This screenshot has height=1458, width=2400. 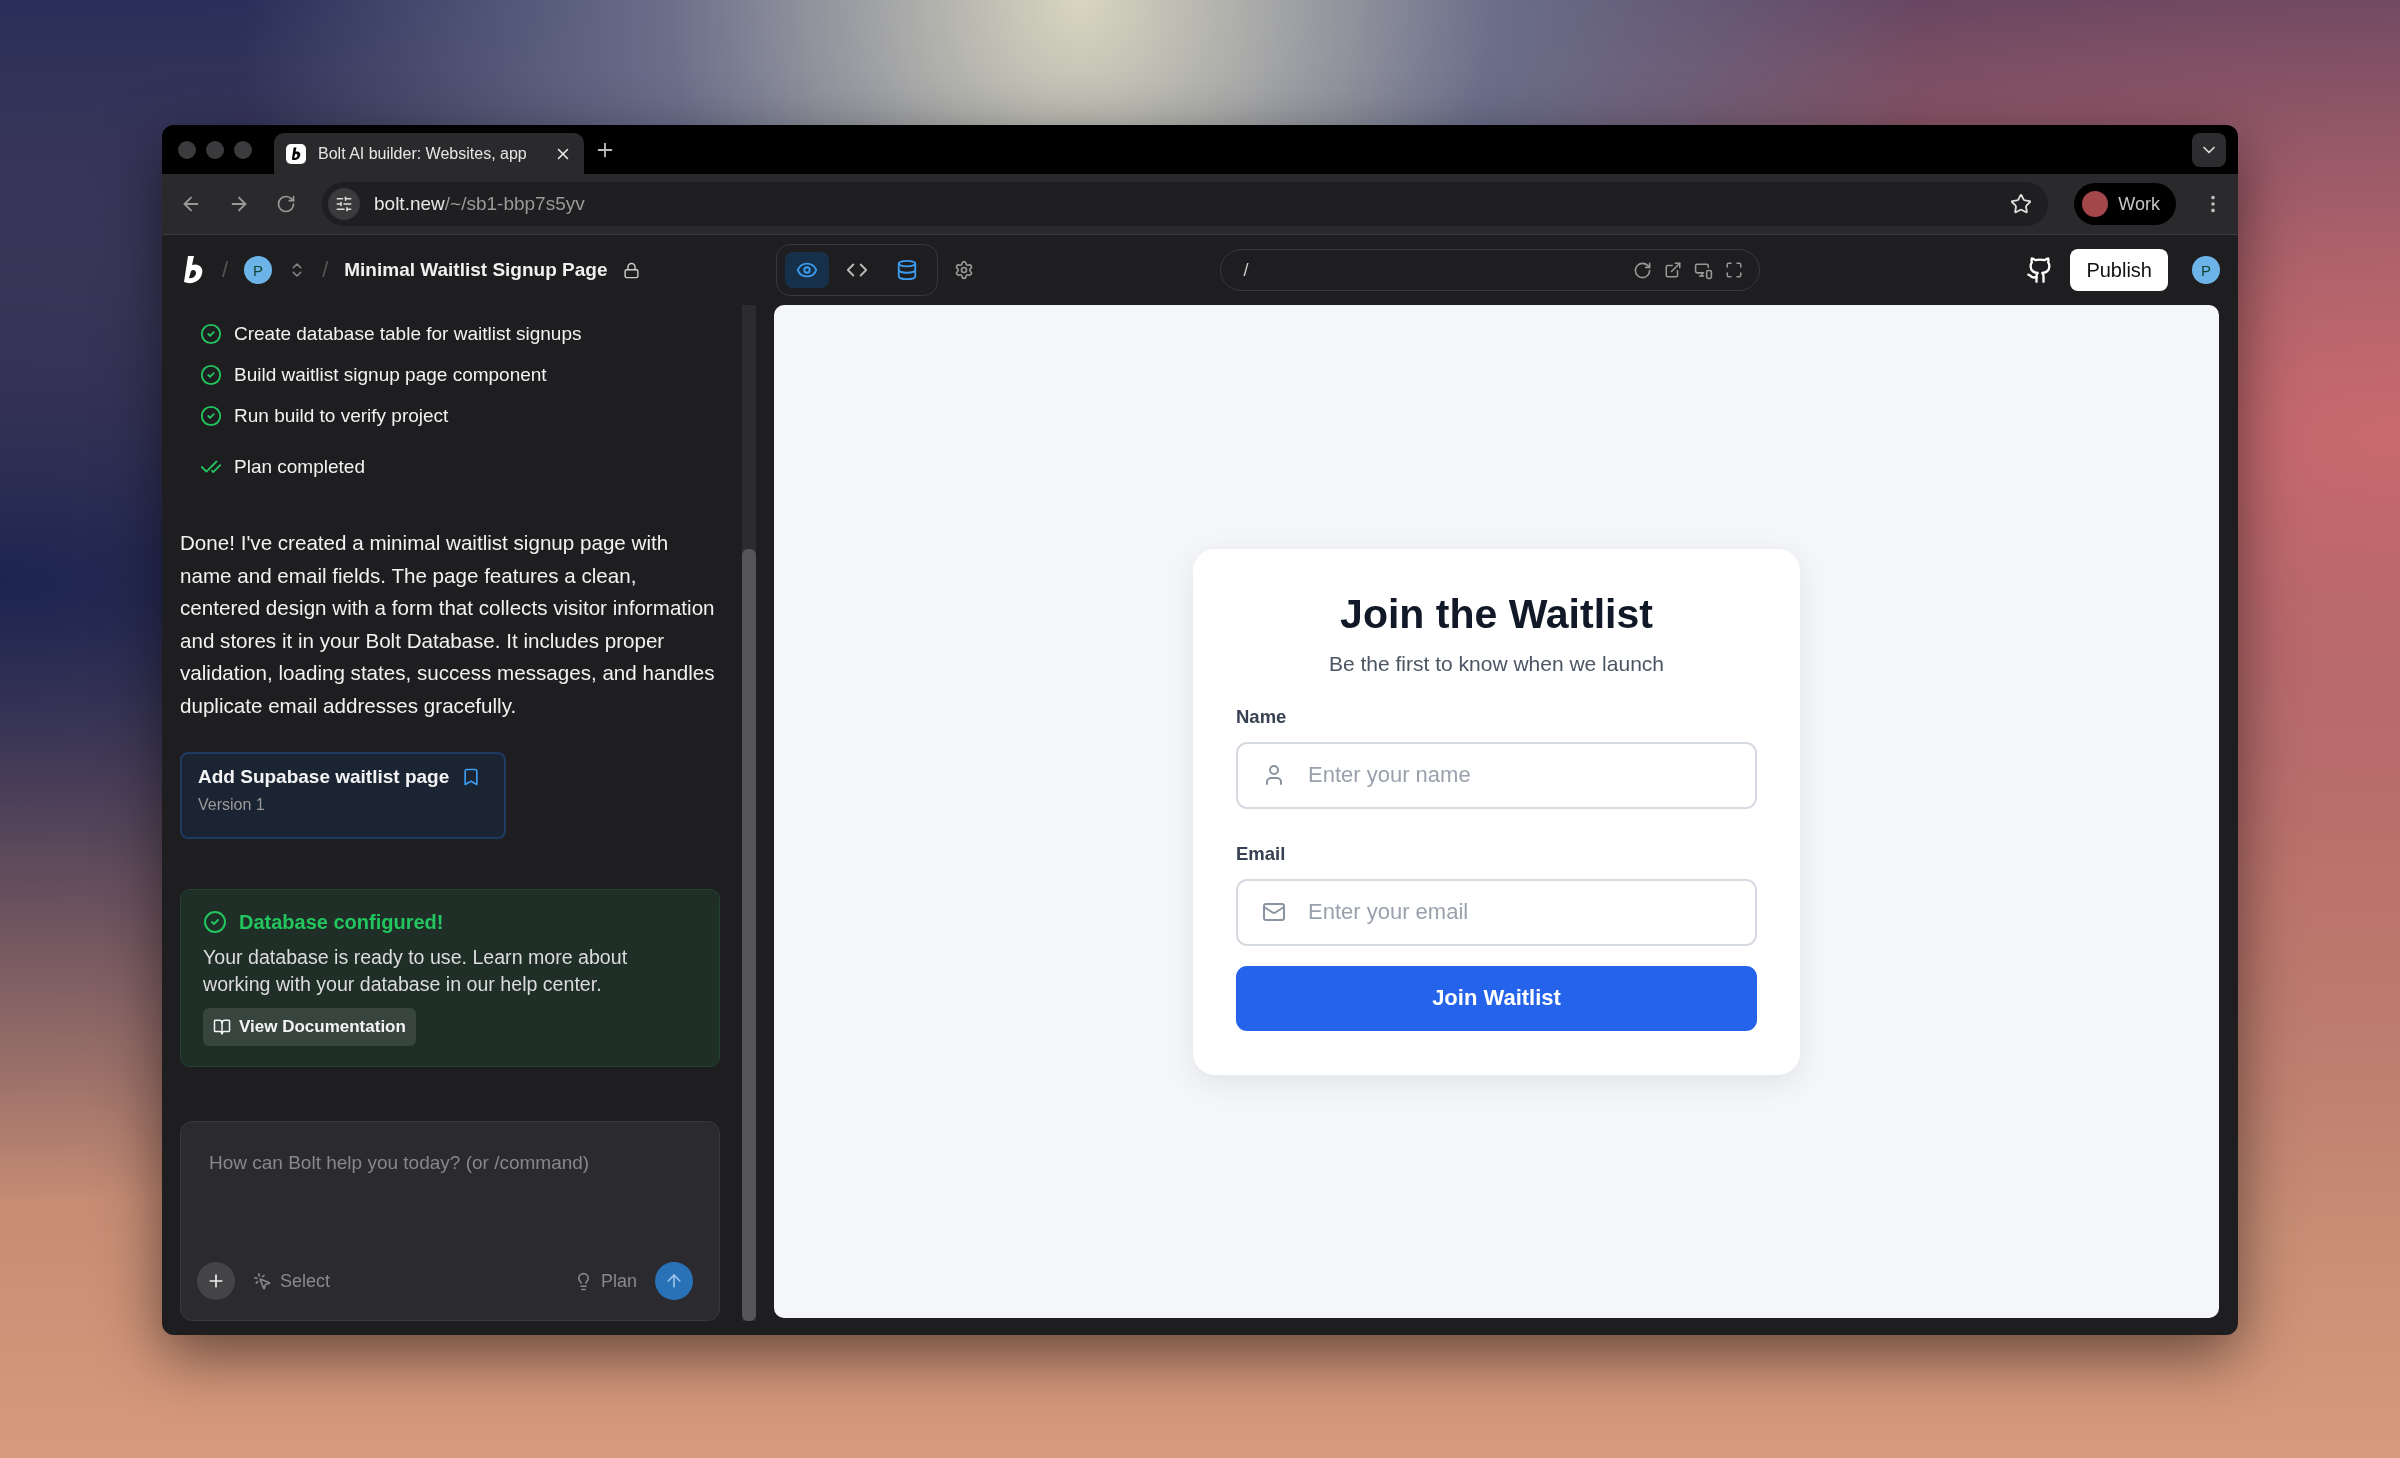 What do you see at coordinates (324, 777) in the screenshot?
I see `version-title: Add Supabase waitlist page` at bounding box center [324, 777].